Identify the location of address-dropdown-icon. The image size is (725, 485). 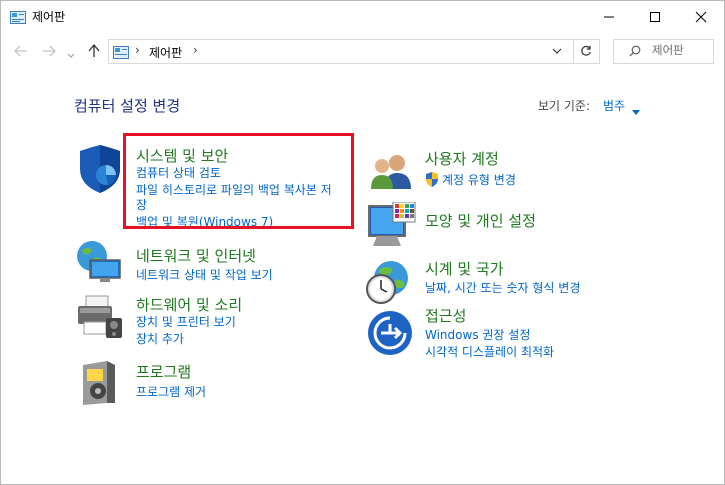
(557, 52).